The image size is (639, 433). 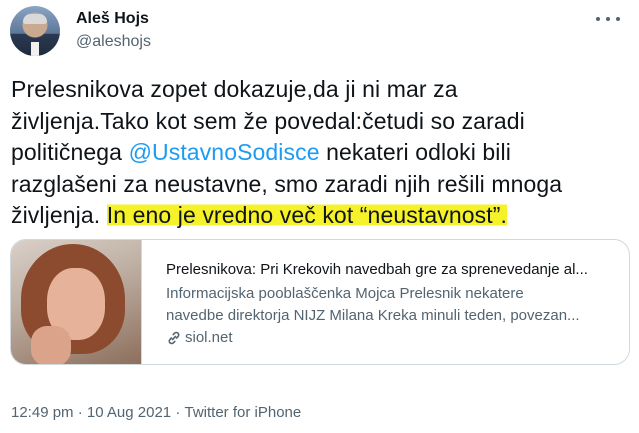 I want to click on card-domain: siol.net, so click(x=199, y=337).